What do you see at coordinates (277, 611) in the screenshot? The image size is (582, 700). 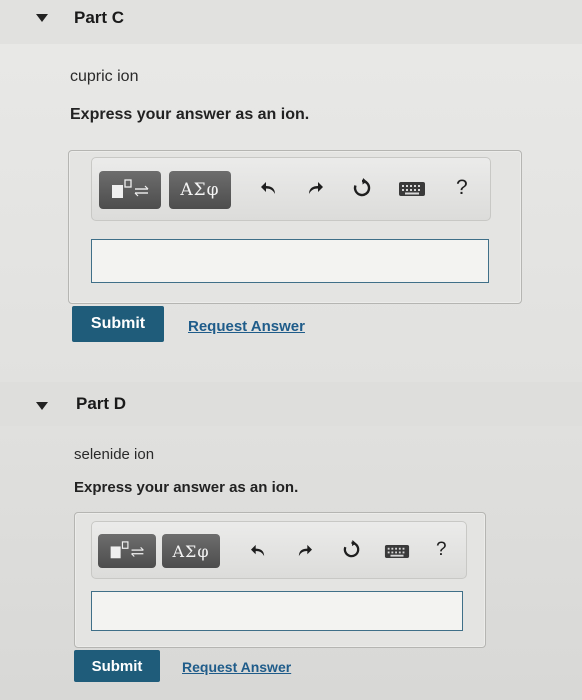 I see `part-d-answer-input` at bounding box center [277, 611].